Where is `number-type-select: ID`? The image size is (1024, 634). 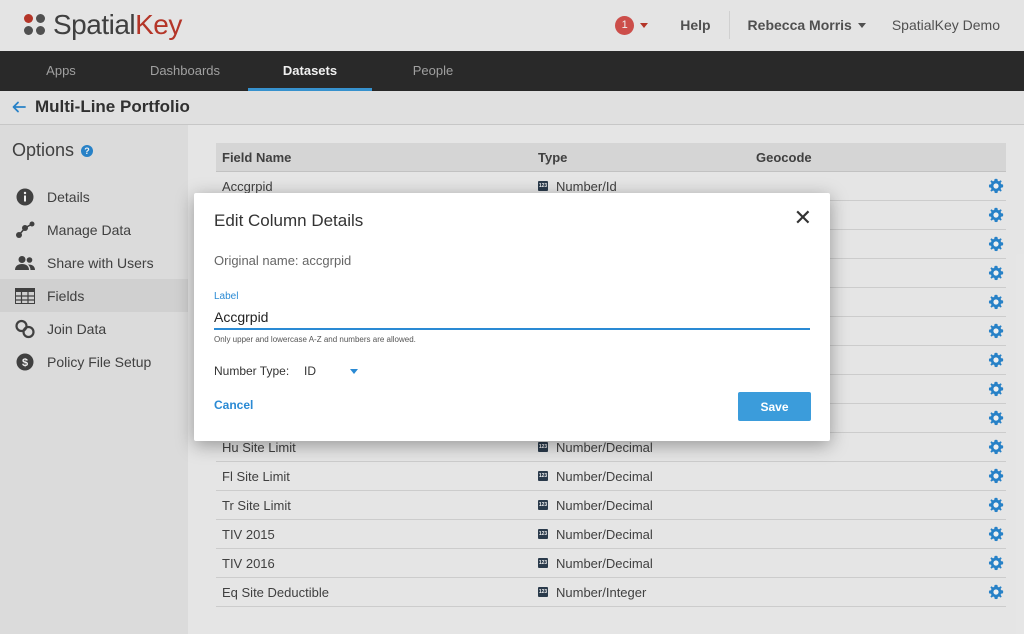
number-type-select: ID is located at coordinates (332, 371).